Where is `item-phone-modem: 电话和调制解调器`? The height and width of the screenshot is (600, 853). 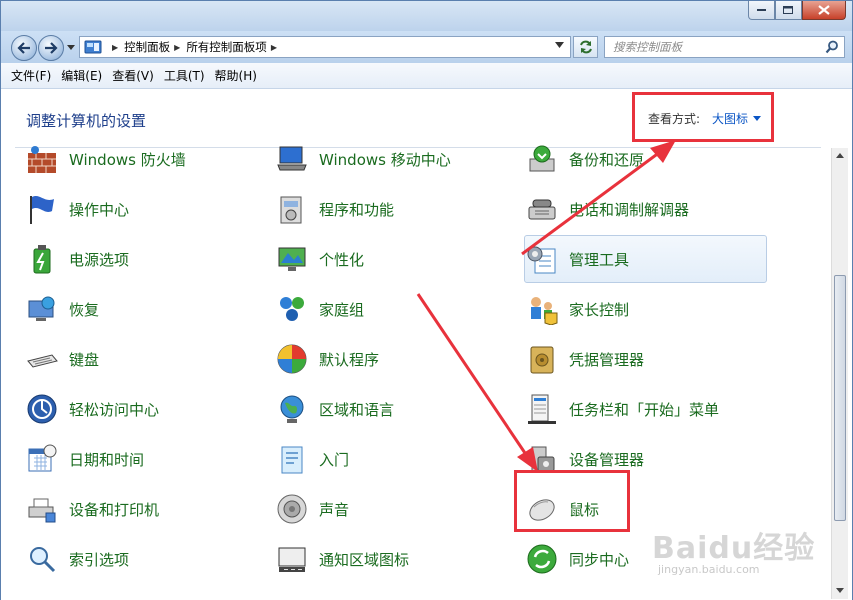
item-phone-modem: 电话和调制解调器 is located at coordinates (607, 209).